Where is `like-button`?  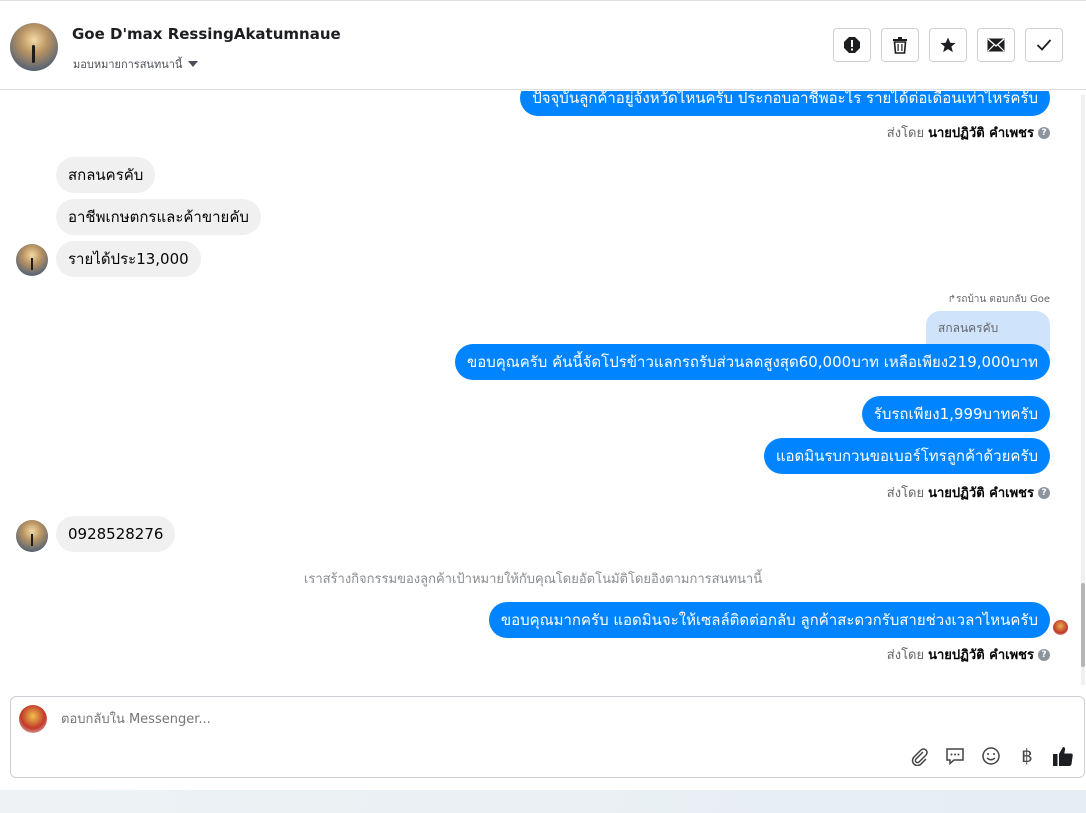
like-button is located at coordinates (1063, 756).